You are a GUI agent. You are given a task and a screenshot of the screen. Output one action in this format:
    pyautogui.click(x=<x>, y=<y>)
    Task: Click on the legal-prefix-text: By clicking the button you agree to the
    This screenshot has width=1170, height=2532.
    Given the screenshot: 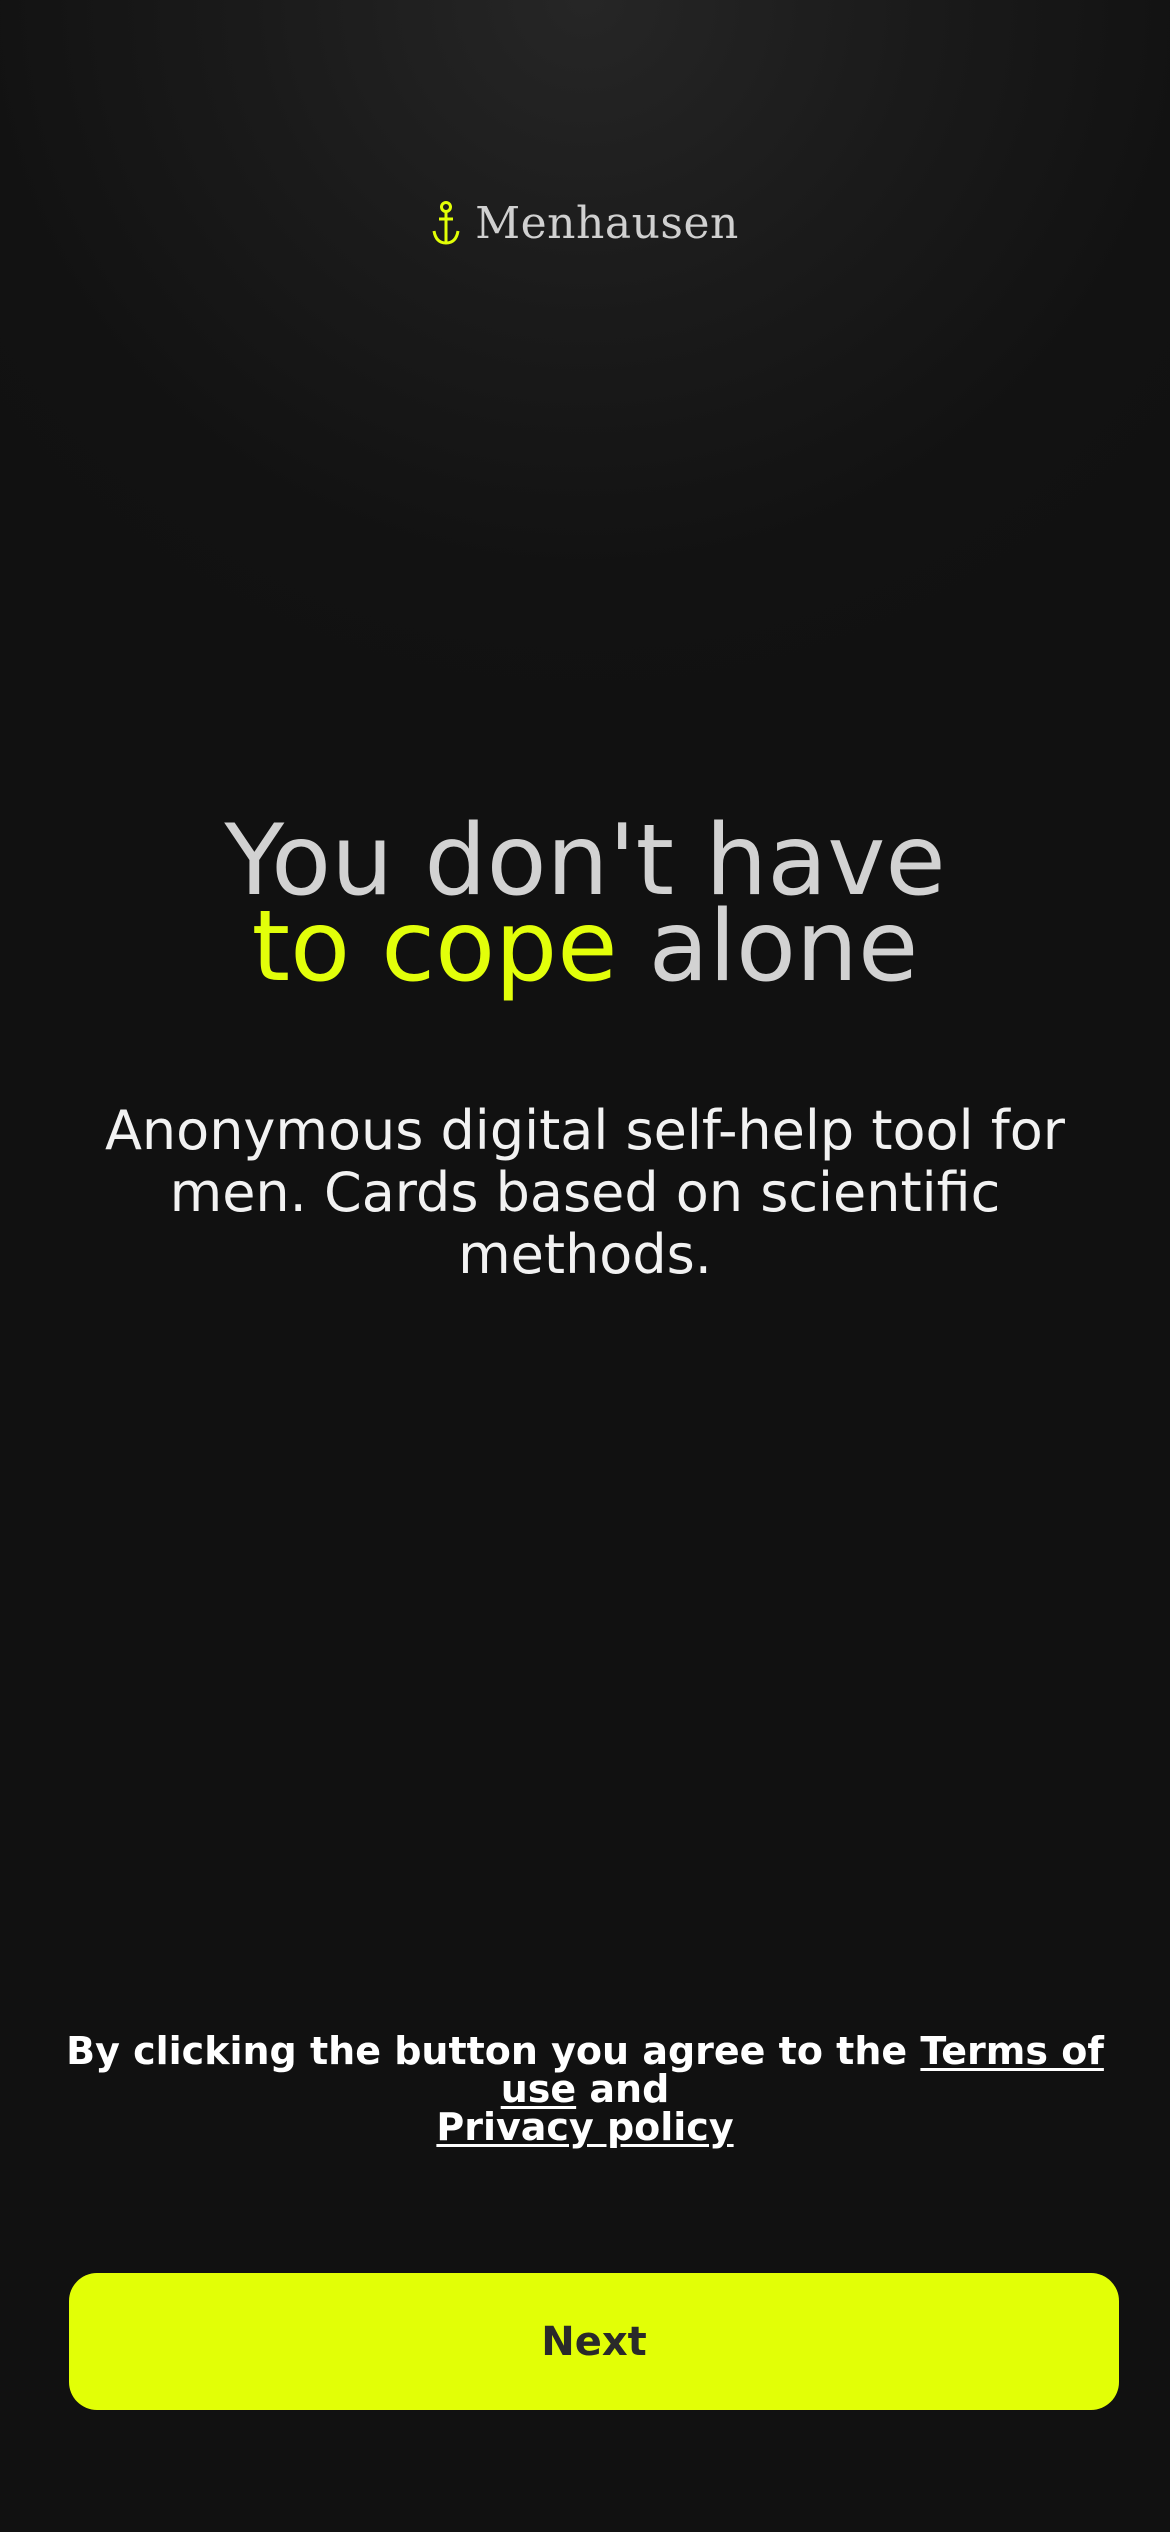 What is the action you would take?
    pyautogui.click(x=493, y=2051)
    